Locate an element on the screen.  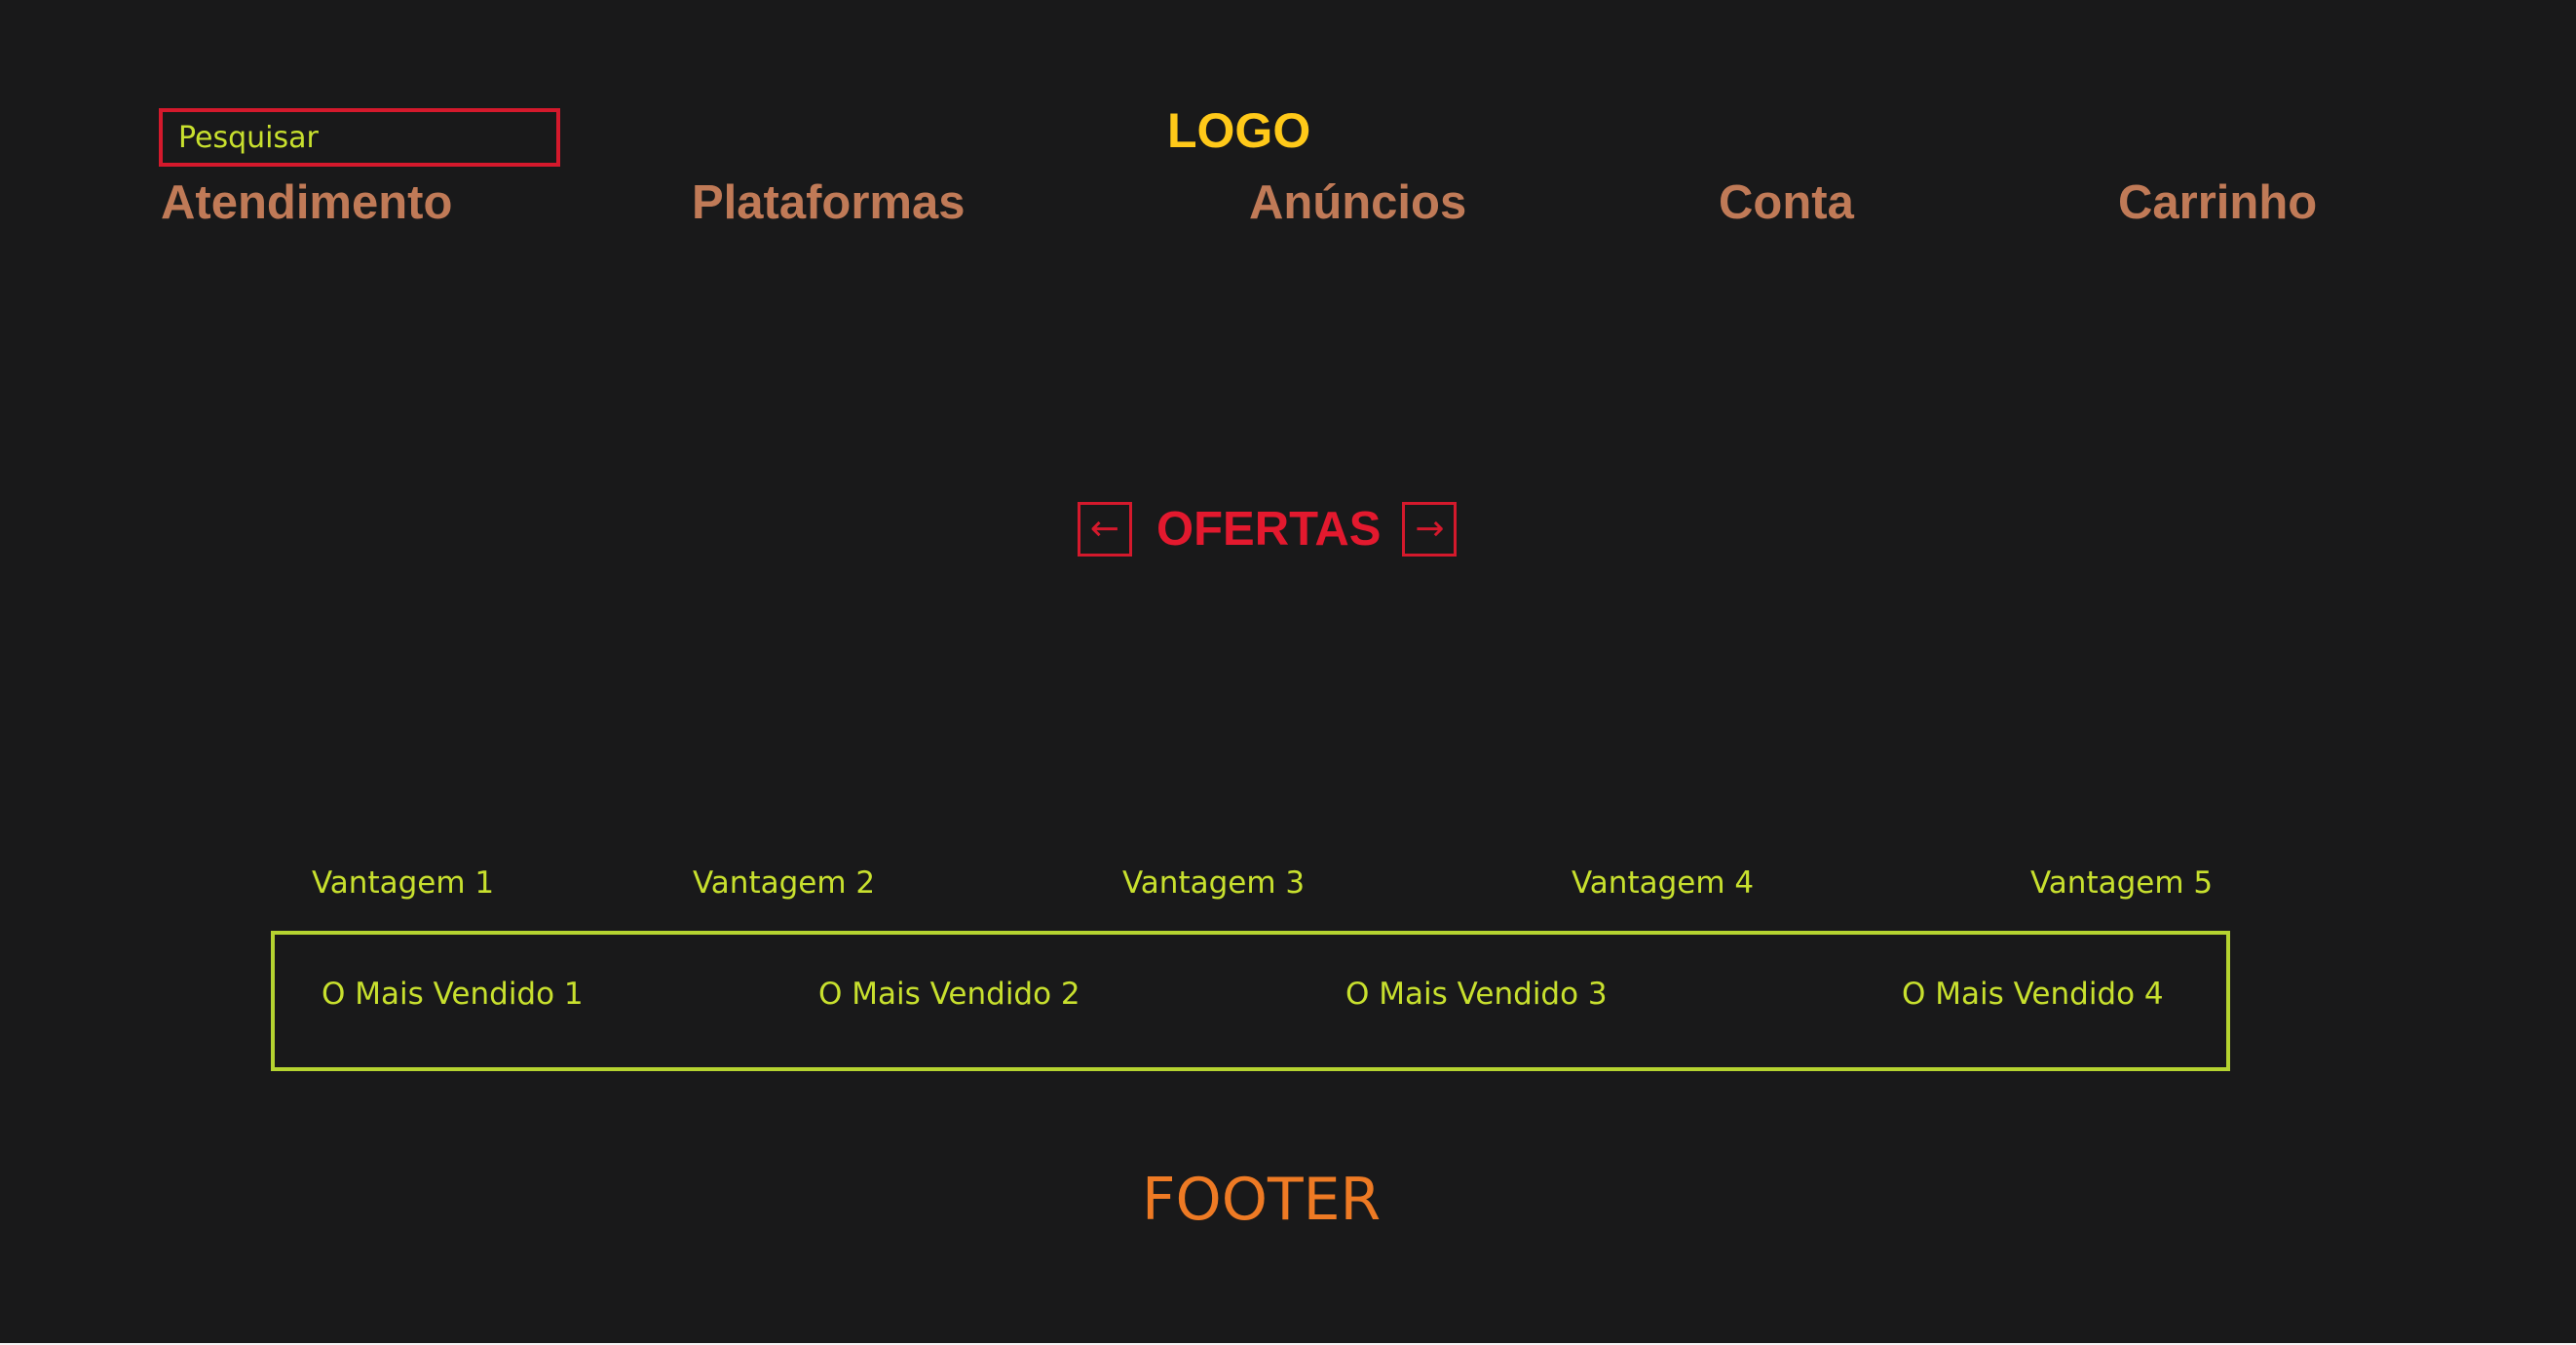
bestseller-item: O Mais Vendido 2 is located at coordinates (949, 994).